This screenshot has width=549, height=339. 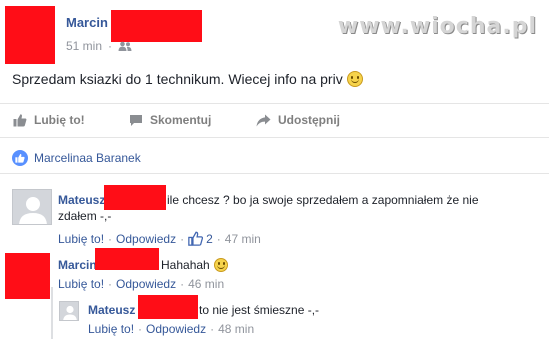 I want to click on reply-author-surname-redacted, so click(x=168, y=307).